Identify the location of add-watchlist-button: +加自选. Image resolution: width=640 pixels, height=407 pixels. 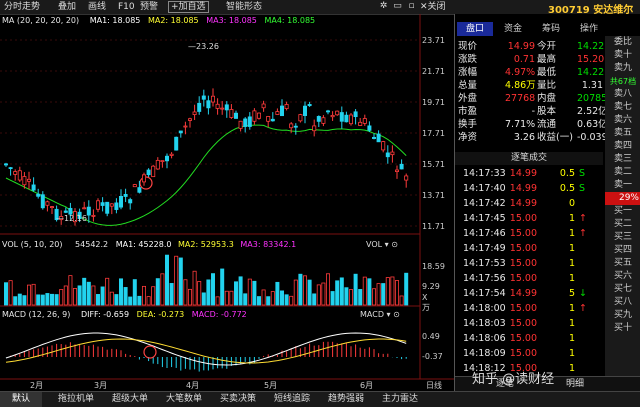
(188, 7).